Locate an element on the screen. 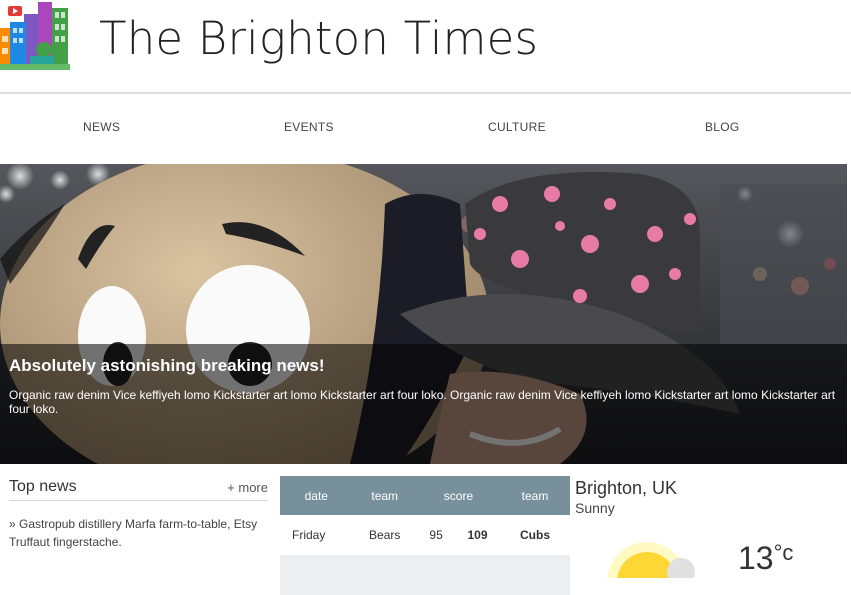  cell-score: 95 109 is located at coordinates (458, 535).